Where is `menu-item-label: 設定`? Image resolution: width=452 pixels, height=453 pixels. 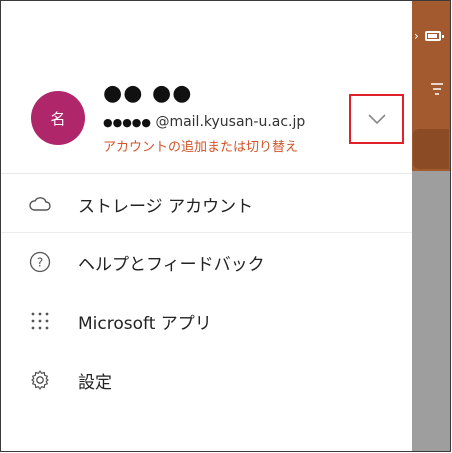
menu-item-label: 設定 is located at coordinates (95, 382).